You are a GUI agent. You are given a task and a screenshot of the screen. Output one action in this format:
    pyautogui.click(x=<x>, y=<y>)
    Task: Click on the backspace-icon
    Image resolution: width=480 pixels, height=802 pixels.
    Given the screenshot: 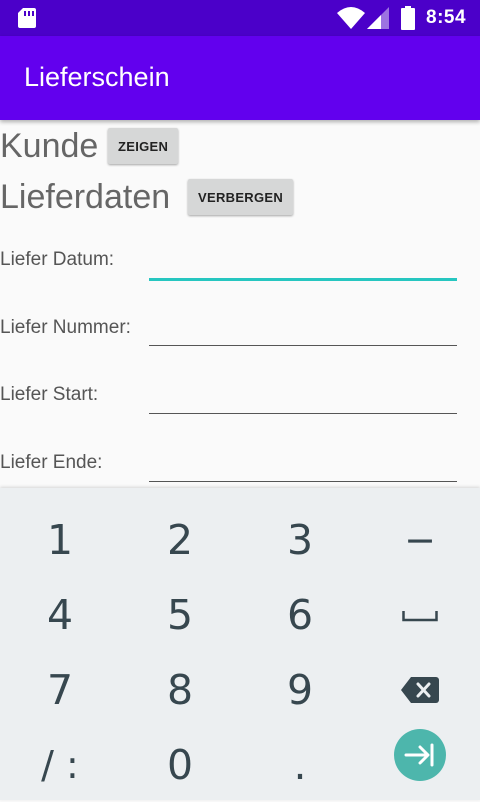 What is the action you would take?
    pyautogui.click(x=420, y=689)
    